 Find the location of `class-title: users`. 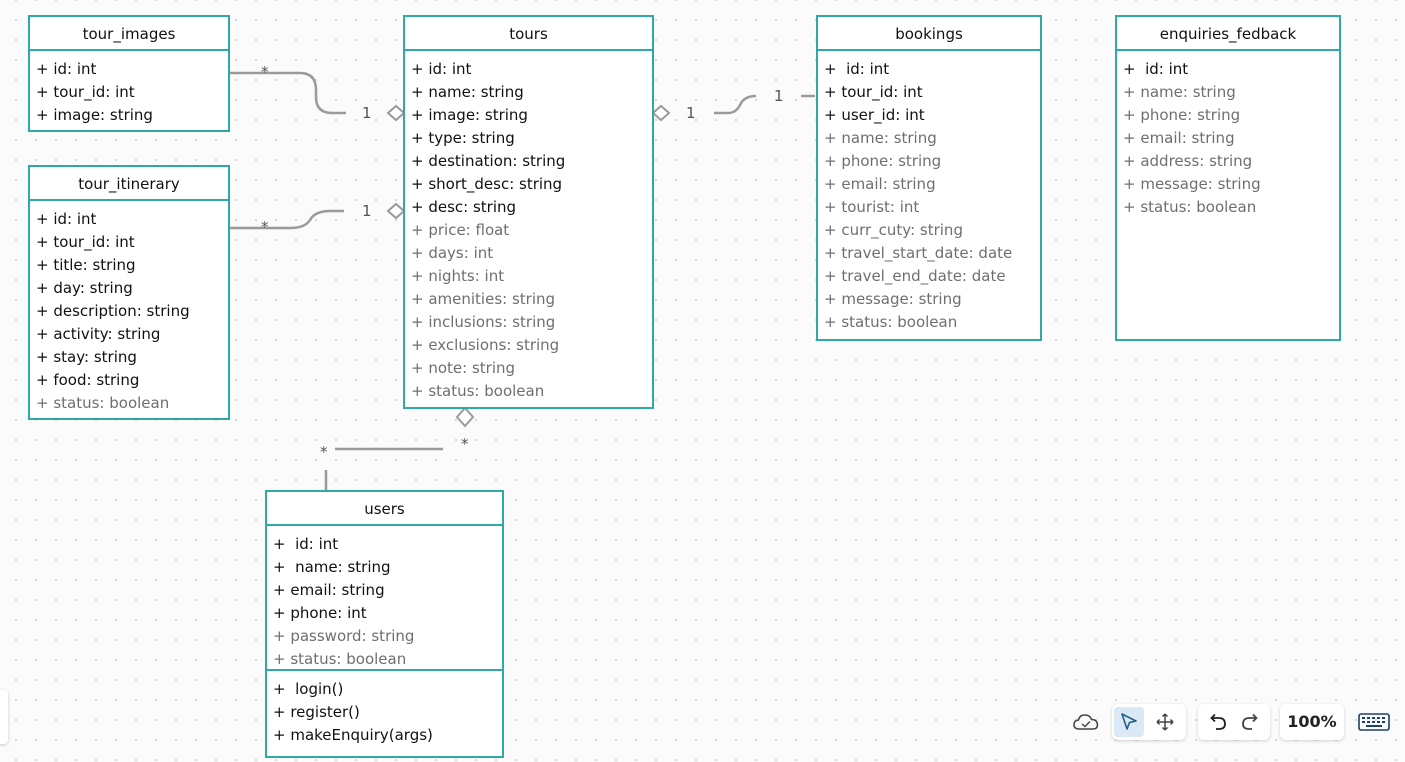

class-title: users is located at coordinates (384, 509).